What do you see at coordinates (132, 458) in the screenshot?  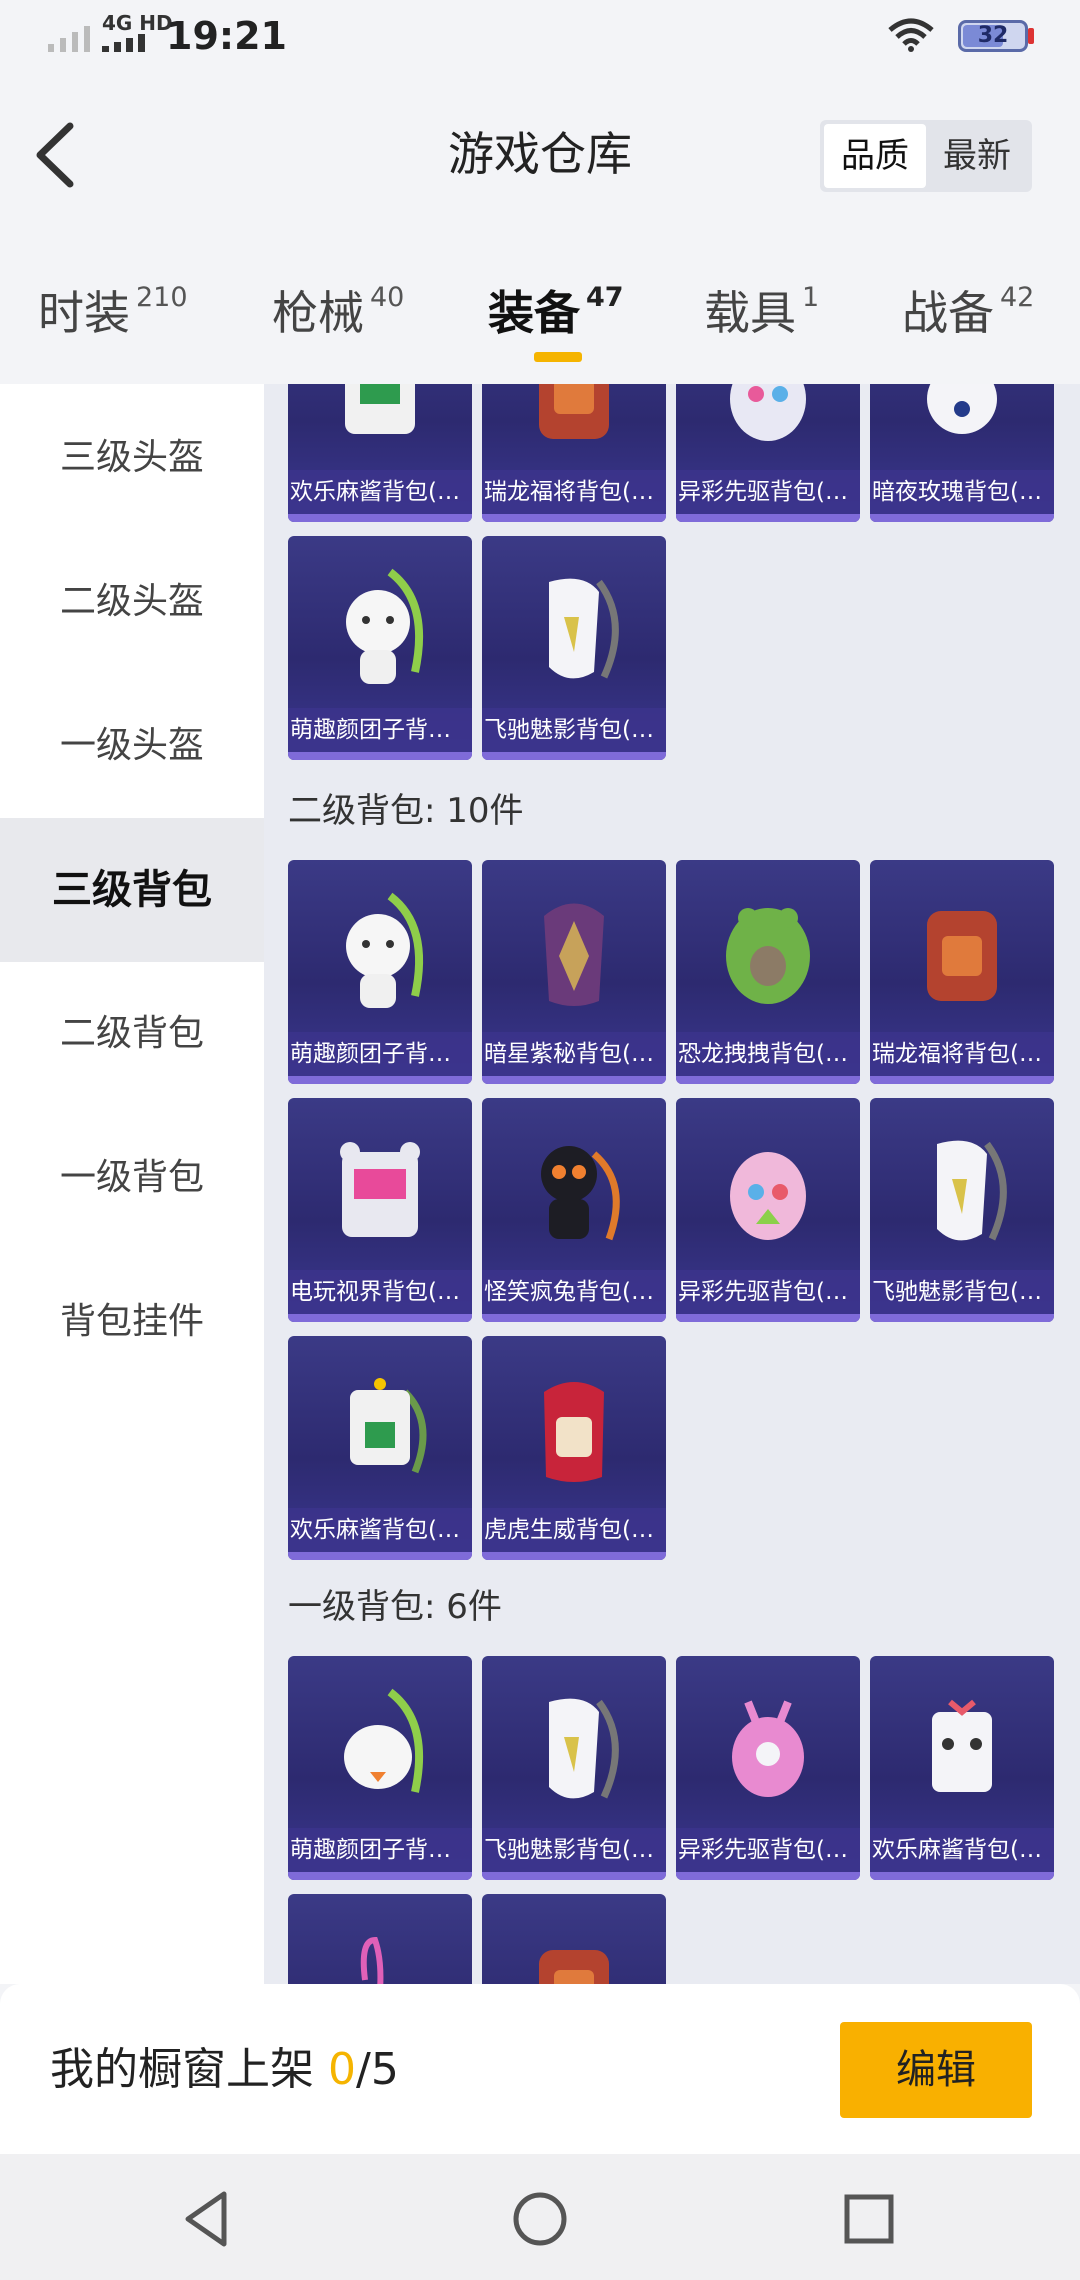 I see `sidebar-item-helmet-3: 三级头盔` at bounding box center [132, 458].